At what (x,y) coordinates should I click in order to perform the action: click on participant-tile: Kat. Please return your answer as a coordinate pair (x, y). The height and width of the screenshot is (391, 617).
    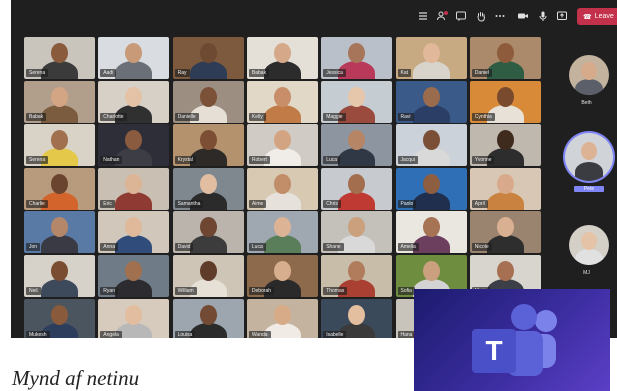
    Looking at the image, I should click on (431, 58).